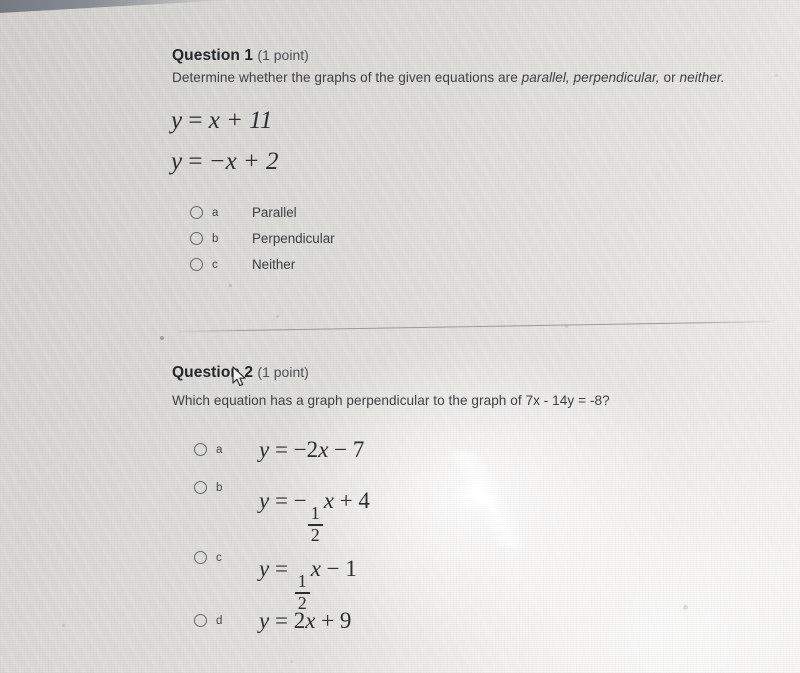 The width and height of the screenshot is (800, 673). I want to click on prompt-seg-italic: parallel, perpendicular,, so click(590, 77).